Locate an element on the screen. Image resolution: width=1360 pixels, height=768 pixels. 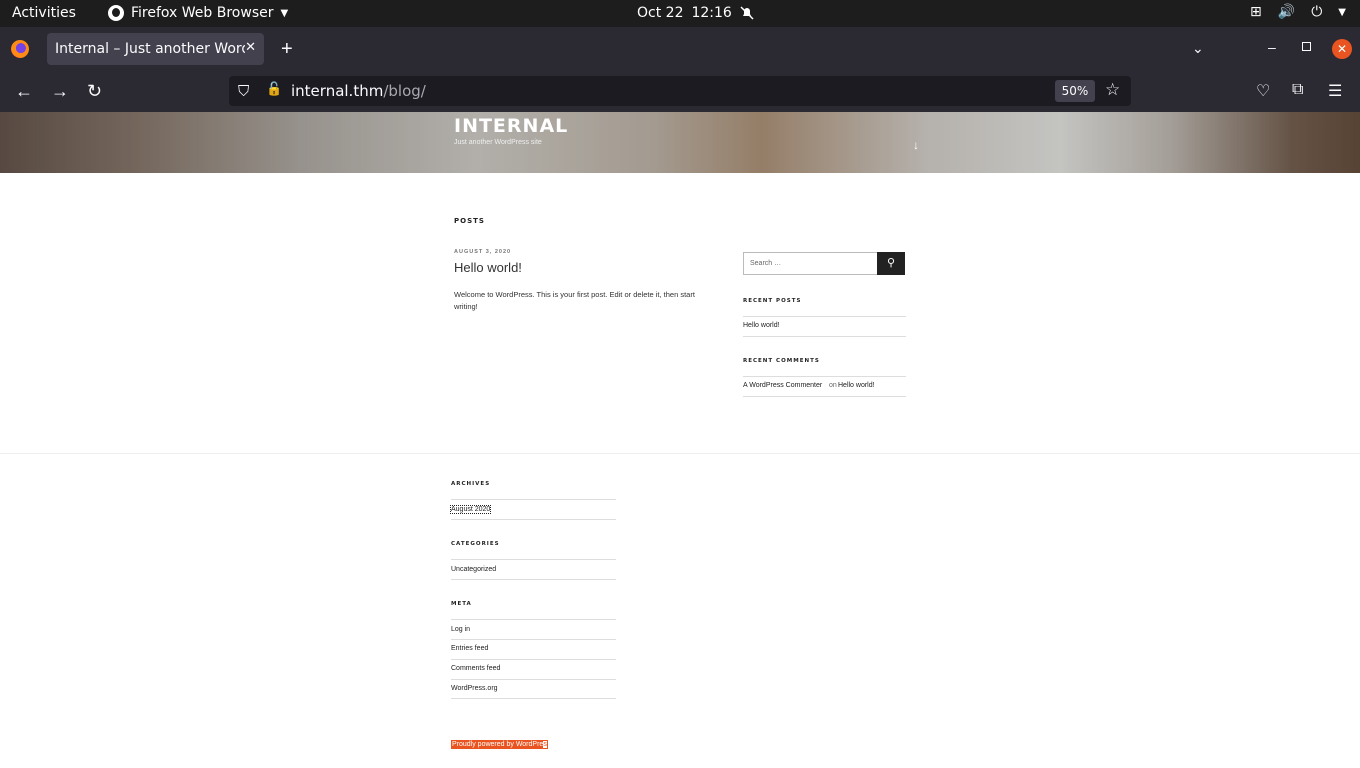
tab-internal: Internal – Just another WordPress site ✕ is located at coordinates (155, 49).